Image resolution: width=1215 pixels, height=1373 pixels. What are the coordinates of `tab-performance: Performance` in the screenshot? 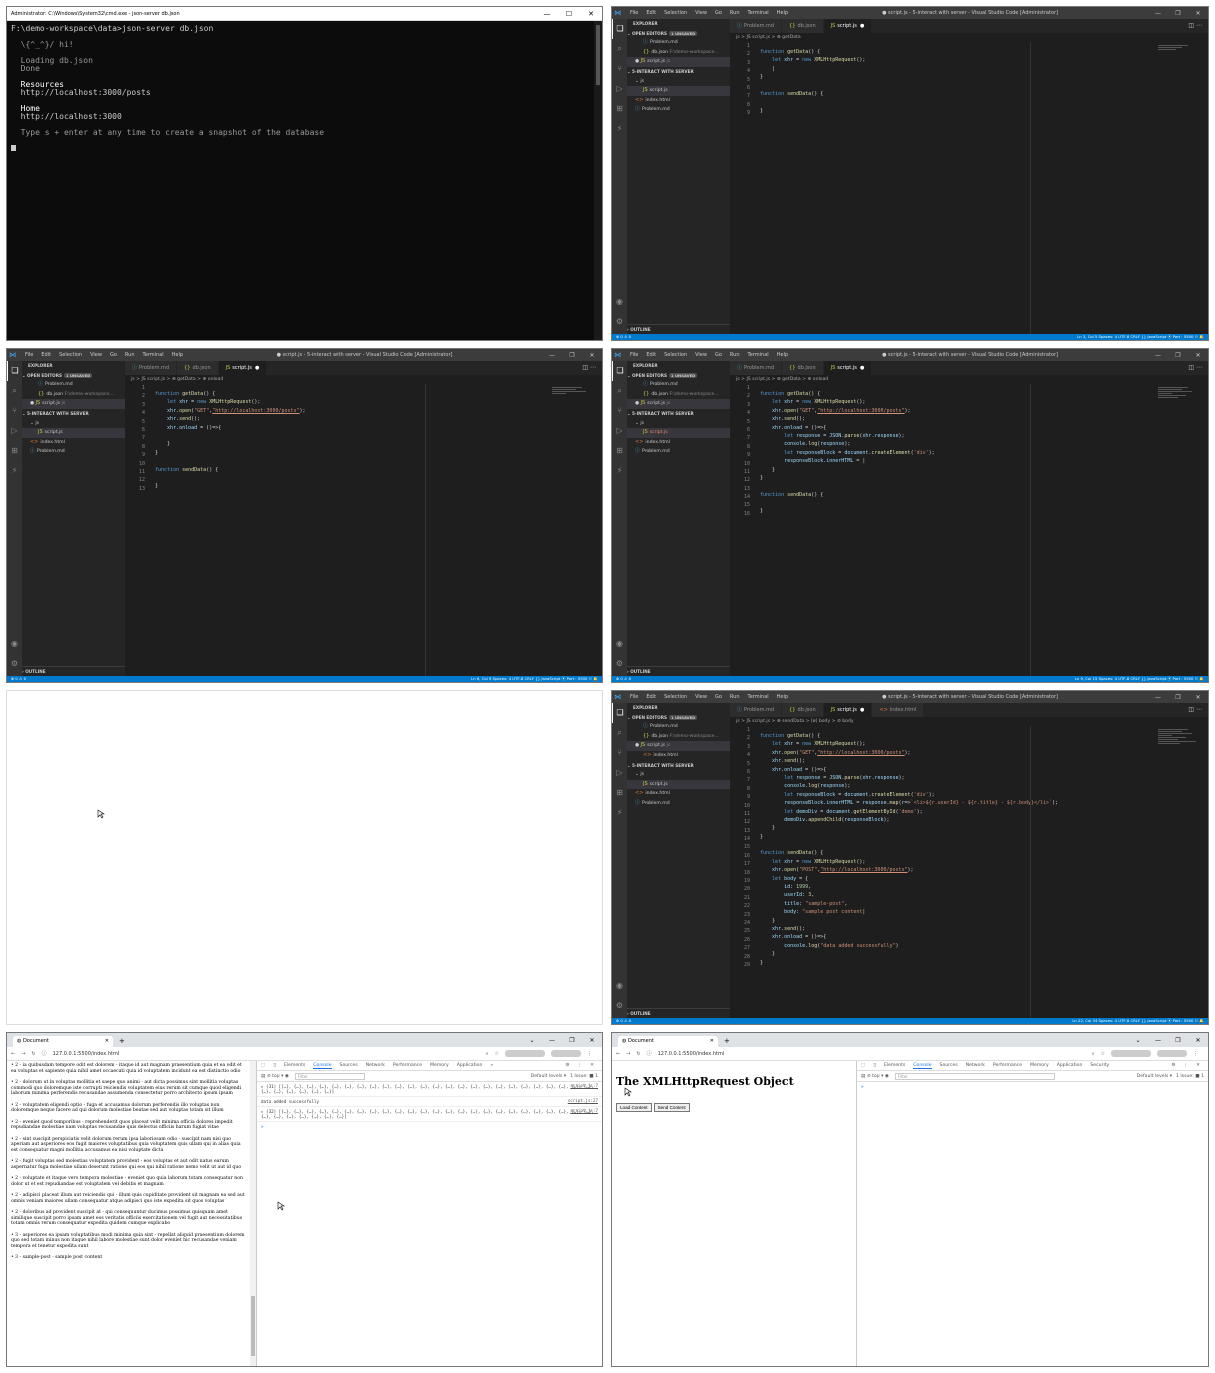 It's located at (407, 1065).